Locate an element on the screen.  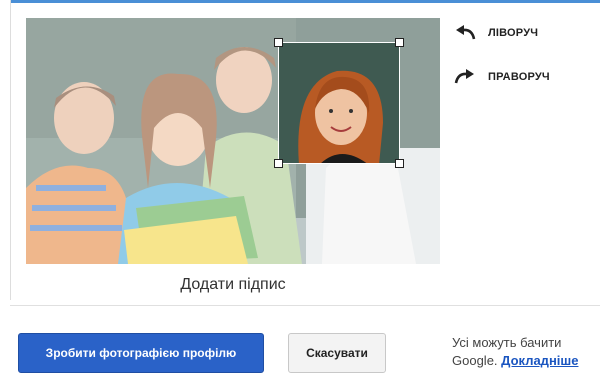
crop-handle-top-right is located at coordinates (399, 42).